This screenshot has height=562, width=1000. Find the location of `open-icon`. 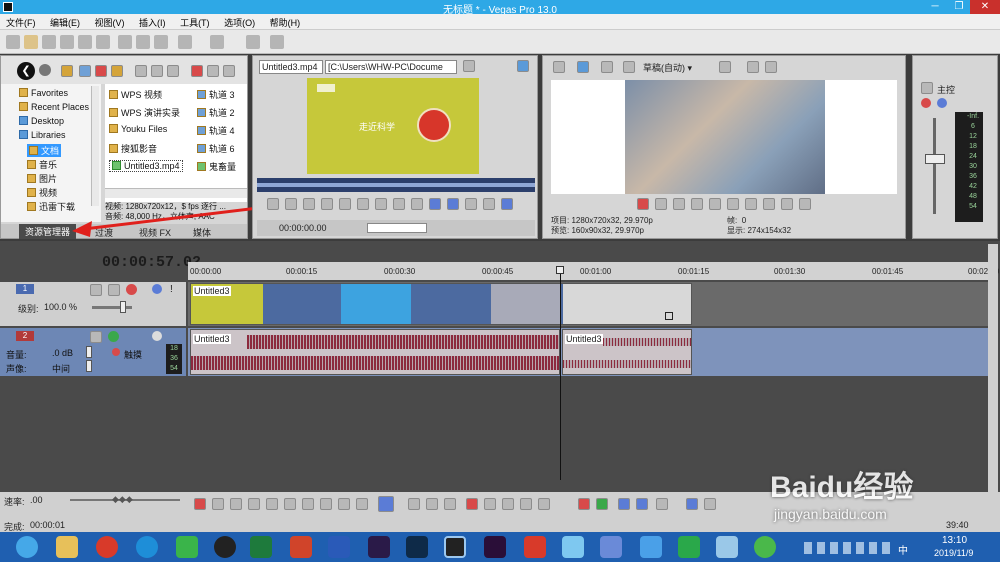

open-icon is located at coordinates (31, 42).